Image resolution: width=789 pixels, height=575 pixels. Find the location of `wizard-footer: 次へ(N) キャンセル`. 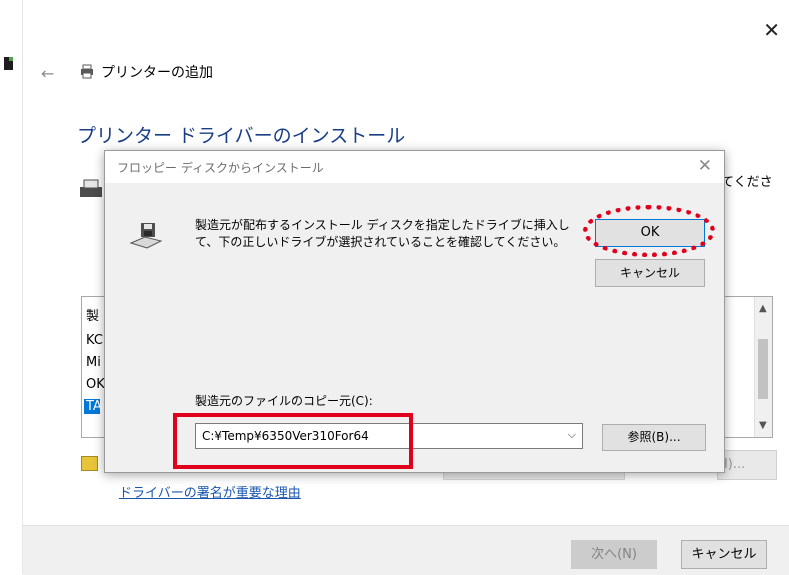

wizard-footer: 次へ(N) キャンセル is located at coordinates (406, 550).